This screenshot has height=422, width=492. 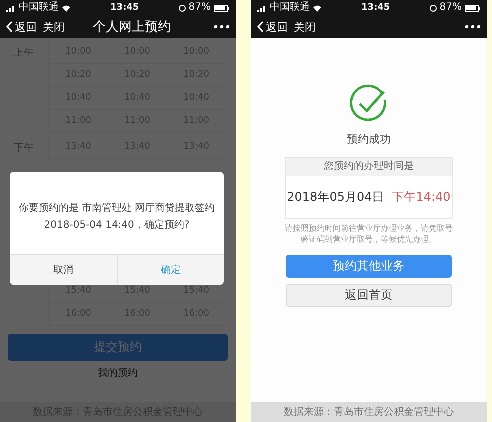 I want to click on cancel-button: 取消, so click(x=64, y=270).